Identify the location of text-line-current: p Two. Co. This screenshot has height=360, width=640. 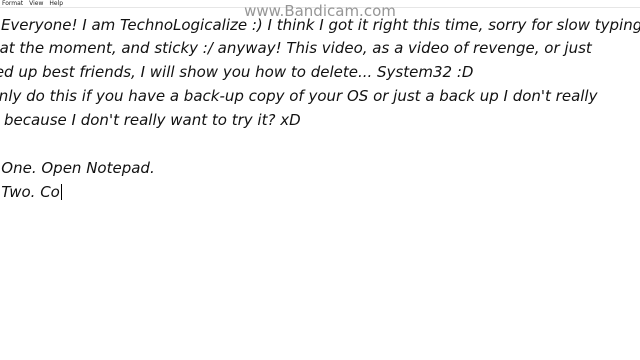
(31, 192).